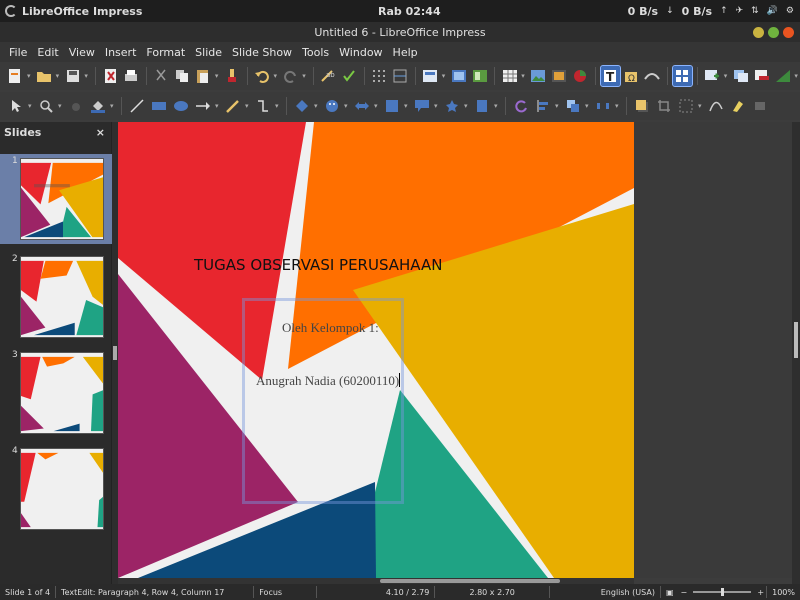 The height and width of the screenshot is (600, 800). Describe the element at coordinates (56, 199) in the screenshot. I see `slide-thumbnail-1: 1` at that location.